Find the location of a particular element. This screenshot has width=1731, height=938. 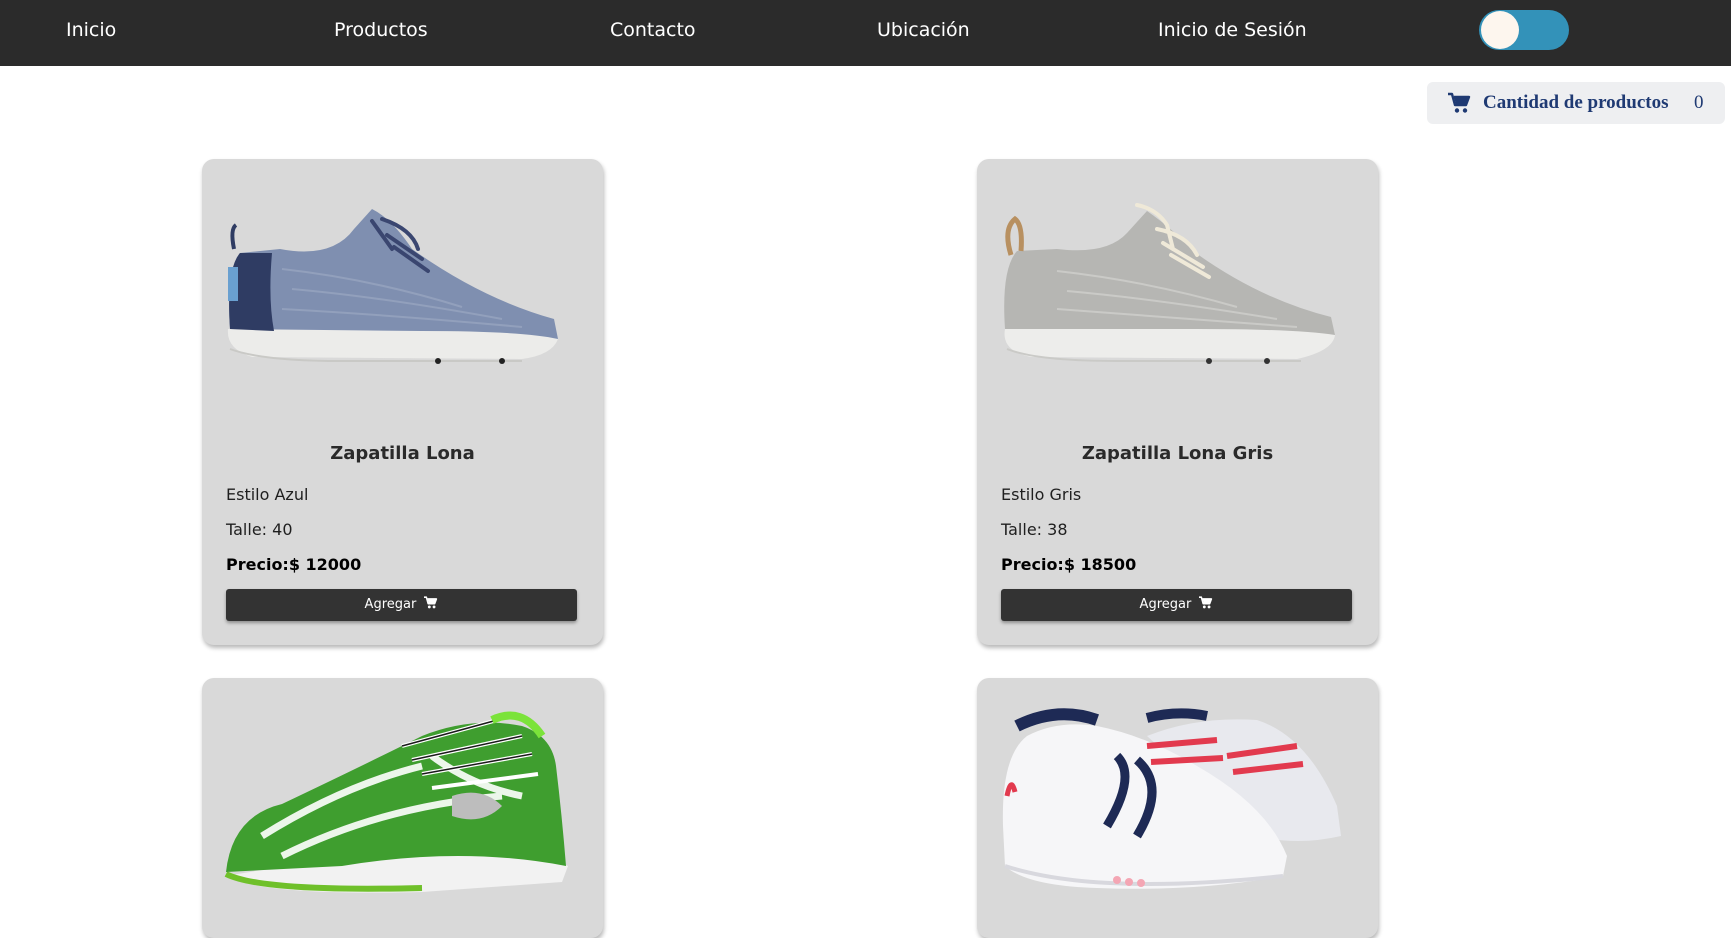

product-price: Precio:$ 18500 is located at coordinates (1069, 564).